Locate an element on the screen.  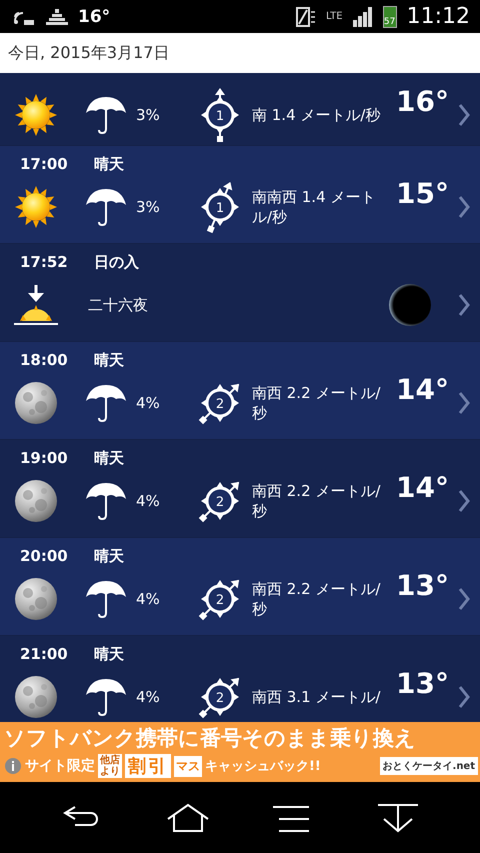
ad-text: 他店より is located at coordinates (110, 766).